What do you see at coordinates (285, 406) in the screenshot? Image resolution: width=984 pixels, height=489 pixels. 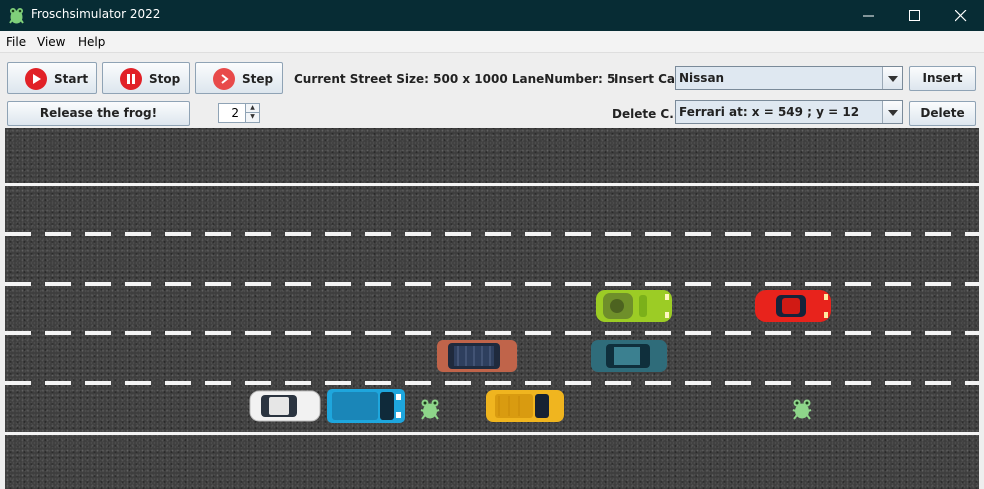 I see `car-sedan` at bounding box center [285, 406].